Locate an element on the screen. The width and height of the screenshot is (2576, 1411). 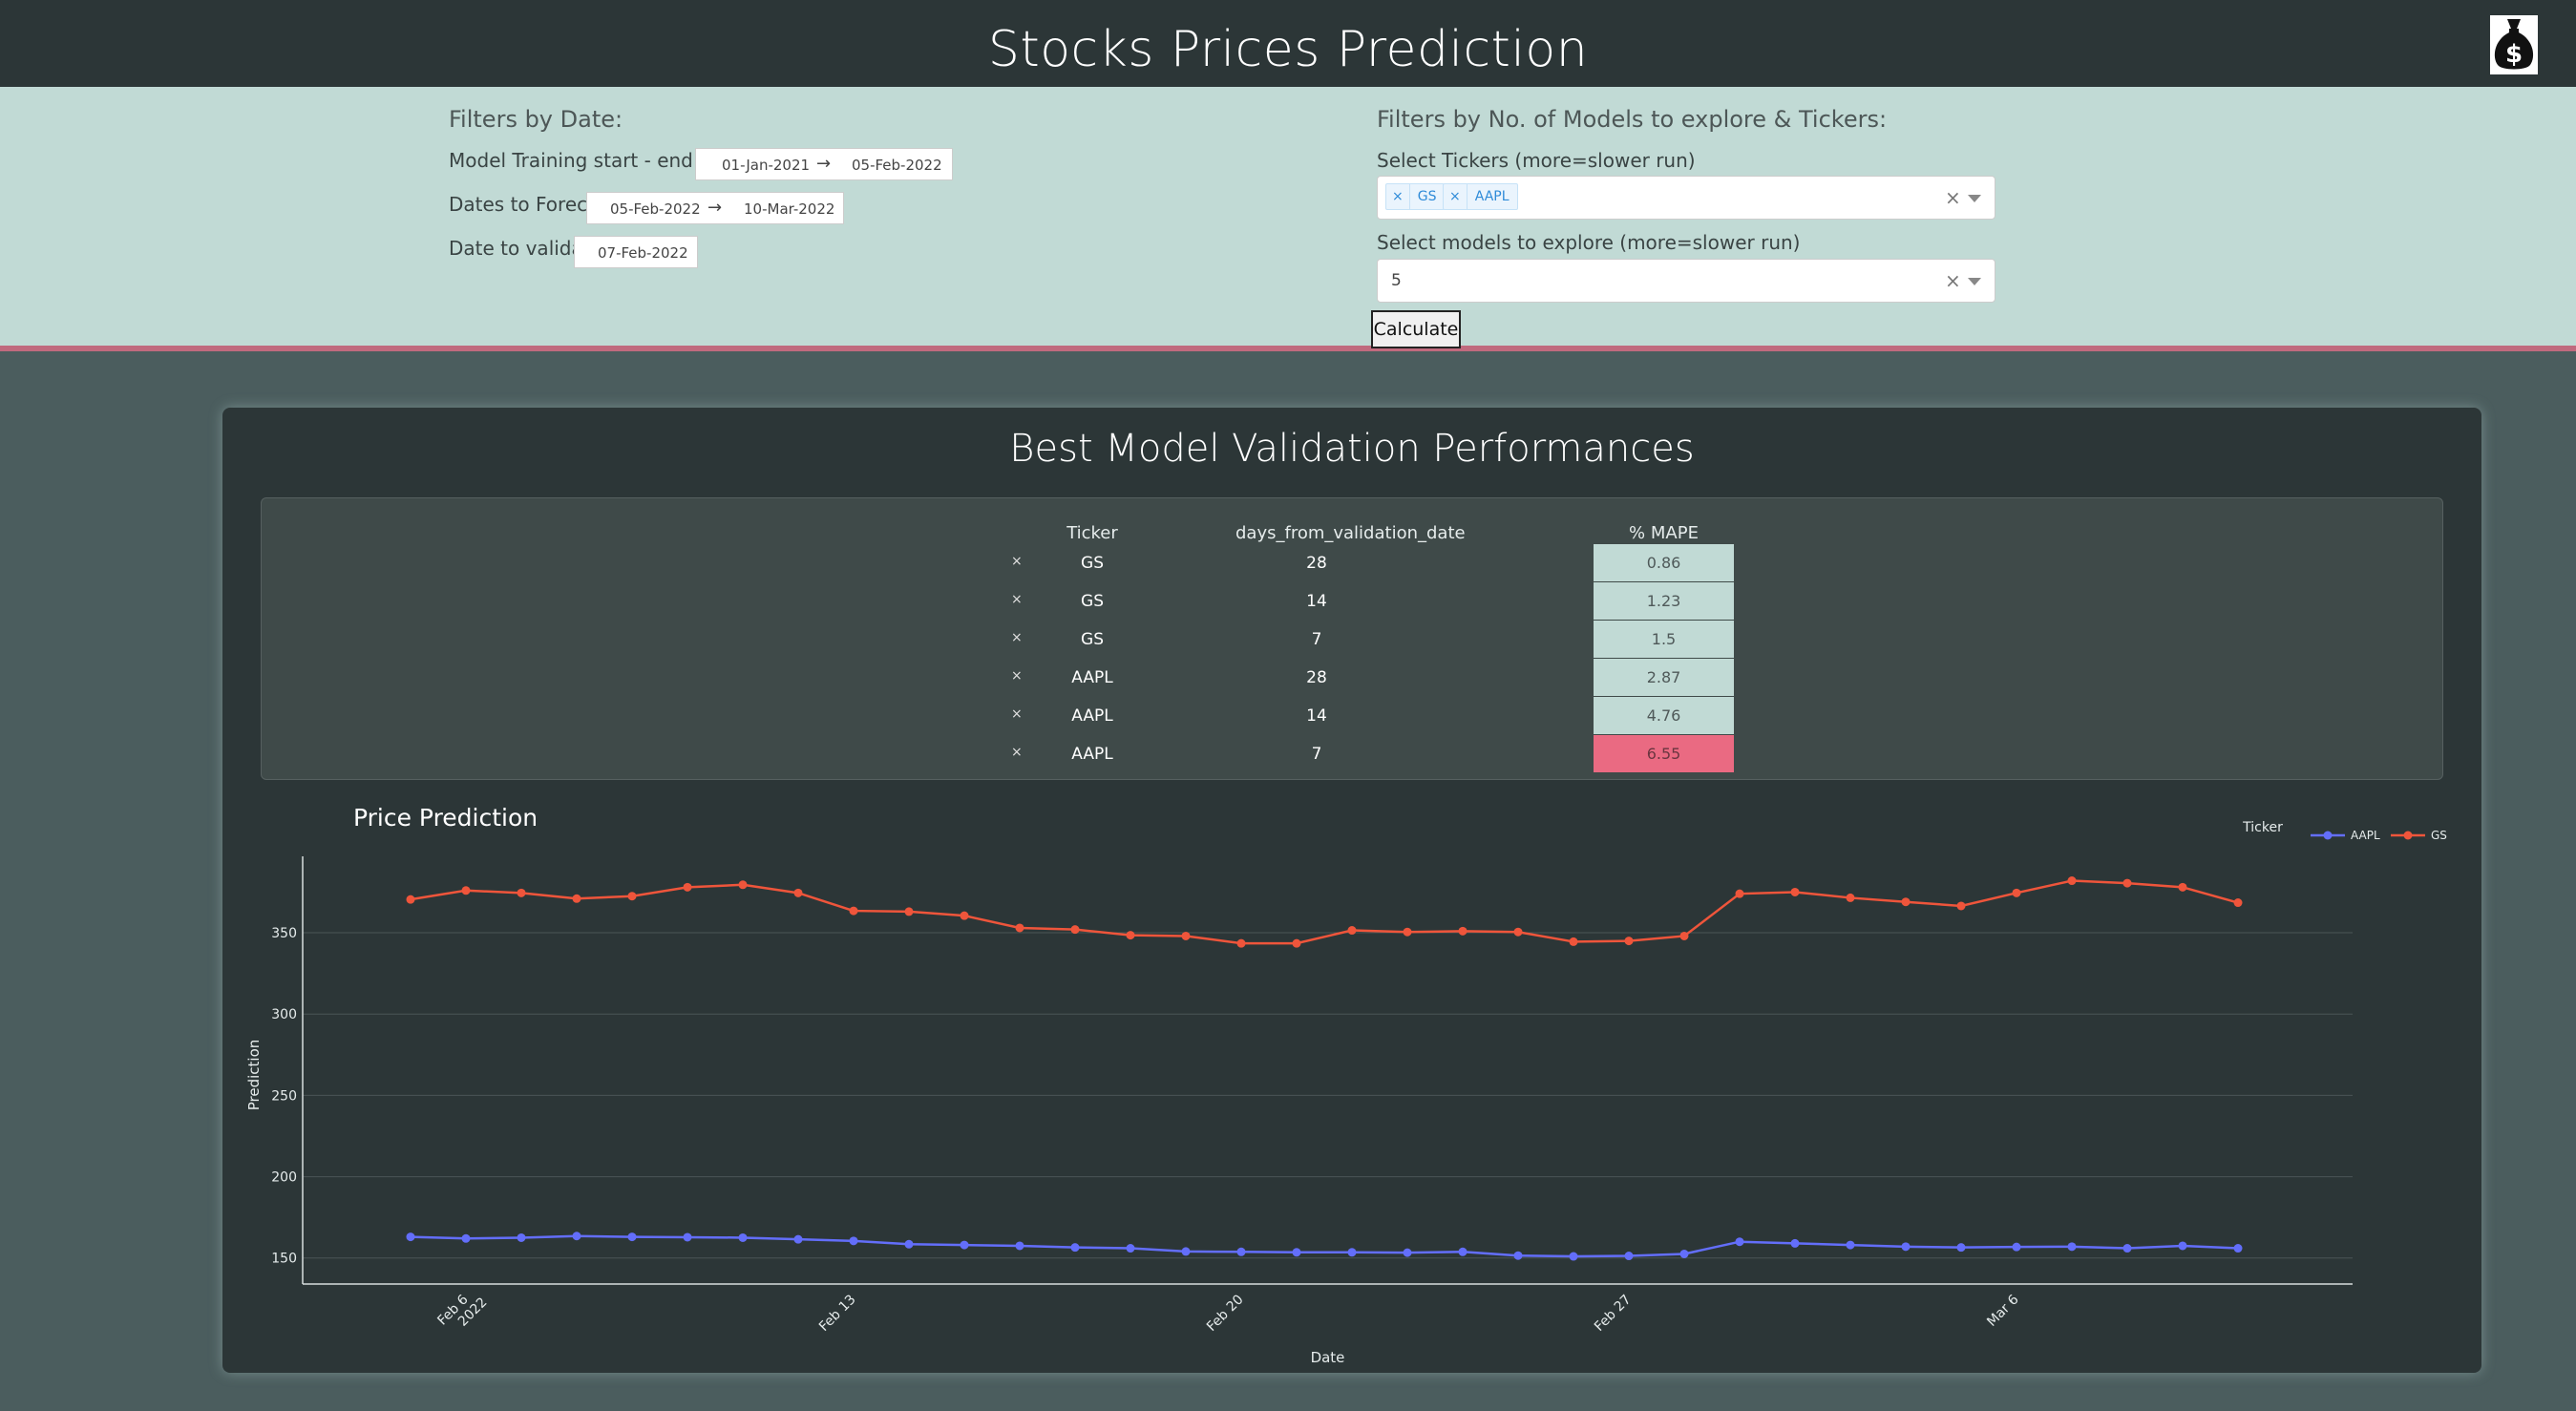
validate-date-picker: 07-Feb-2022 is located at coordinates (636, 252).